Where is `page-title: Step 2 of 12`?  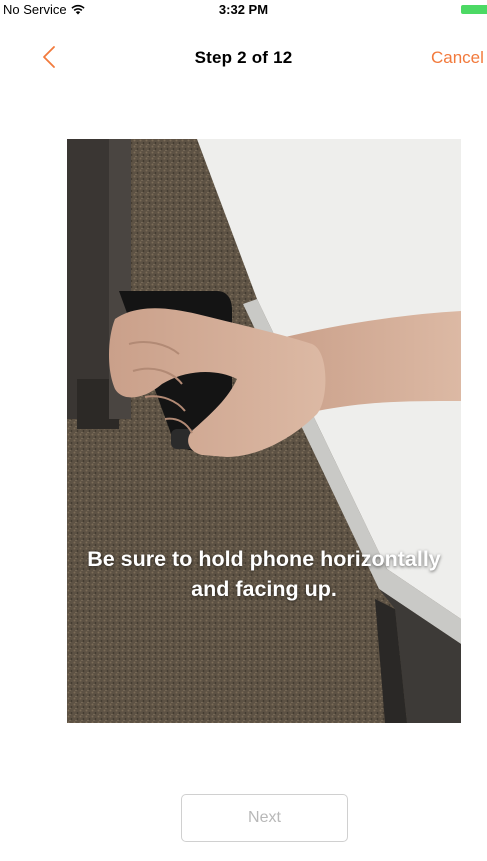
page-title: Step 2 of 12 is located at coordinates (243, 57).